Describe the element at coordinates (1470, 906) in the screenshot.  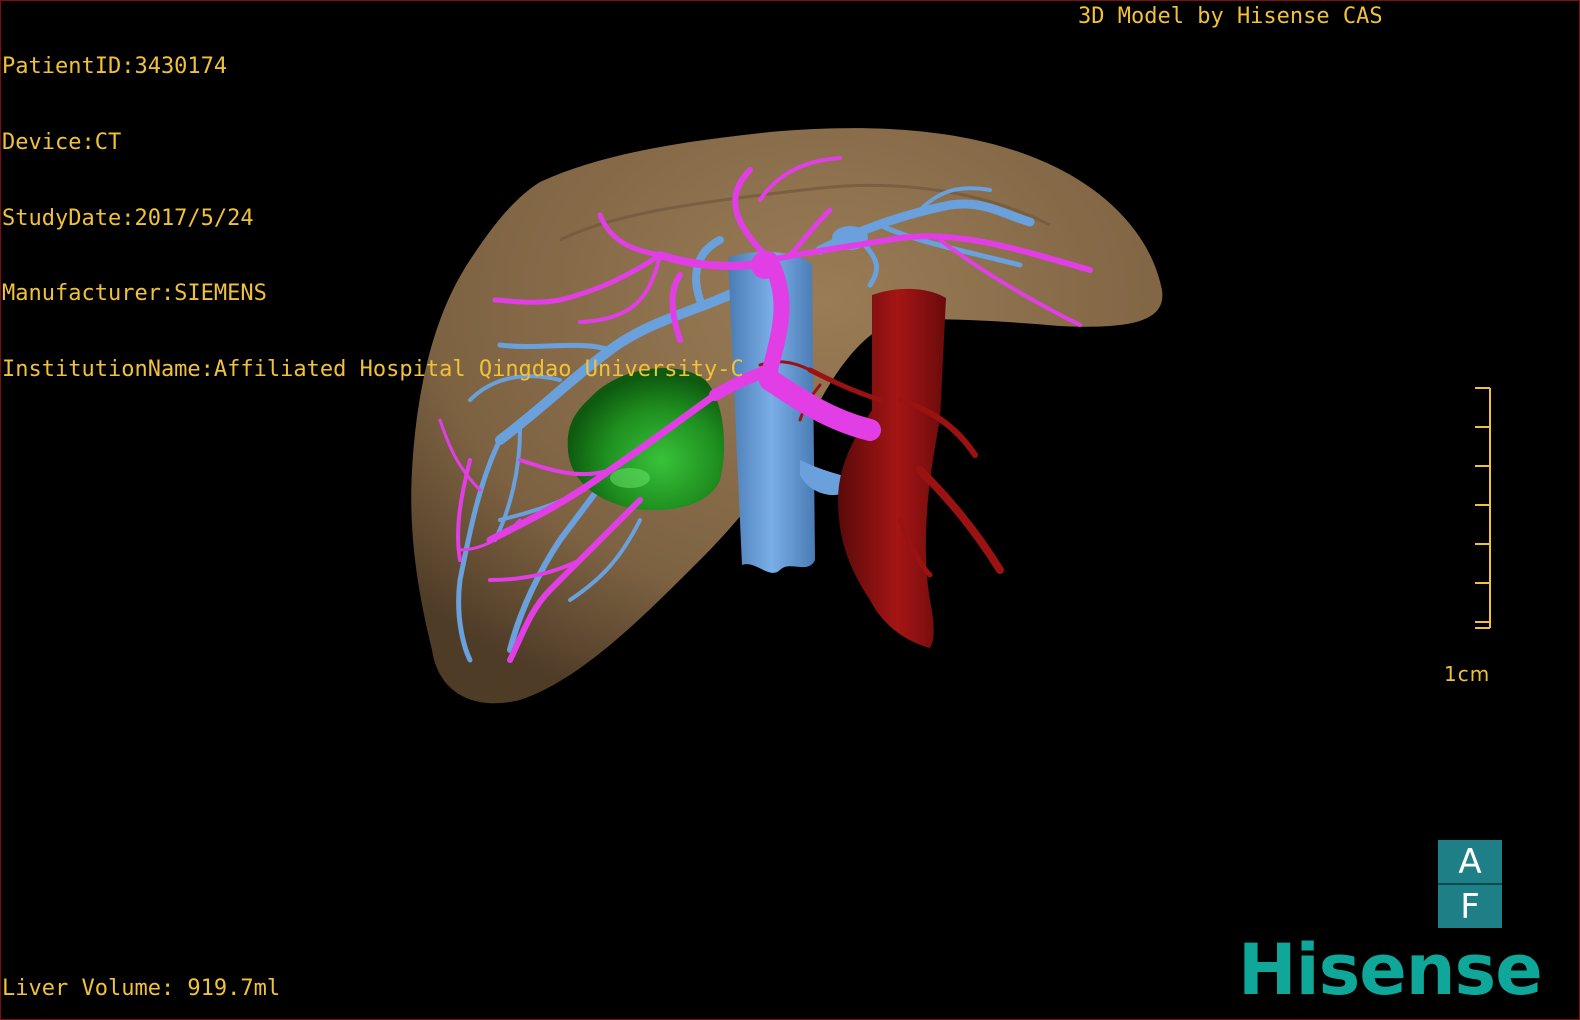
I see `orientation-face-foot: F` at that location.